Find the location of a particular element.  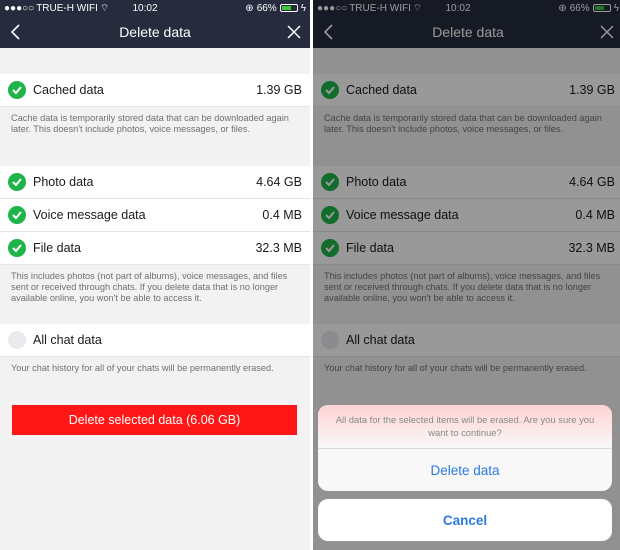

spacer is located at coordinates (155, 61).